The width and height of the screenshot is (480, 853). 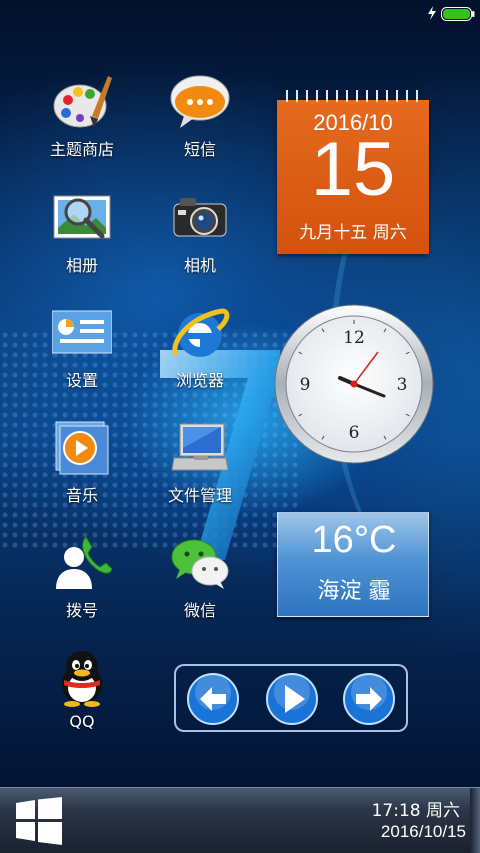 I want to click on app-label: 短信, so click(x=199, y=149).